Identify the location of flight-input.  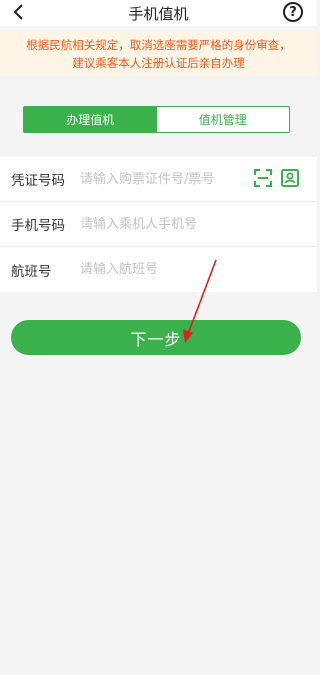
(155, 269).